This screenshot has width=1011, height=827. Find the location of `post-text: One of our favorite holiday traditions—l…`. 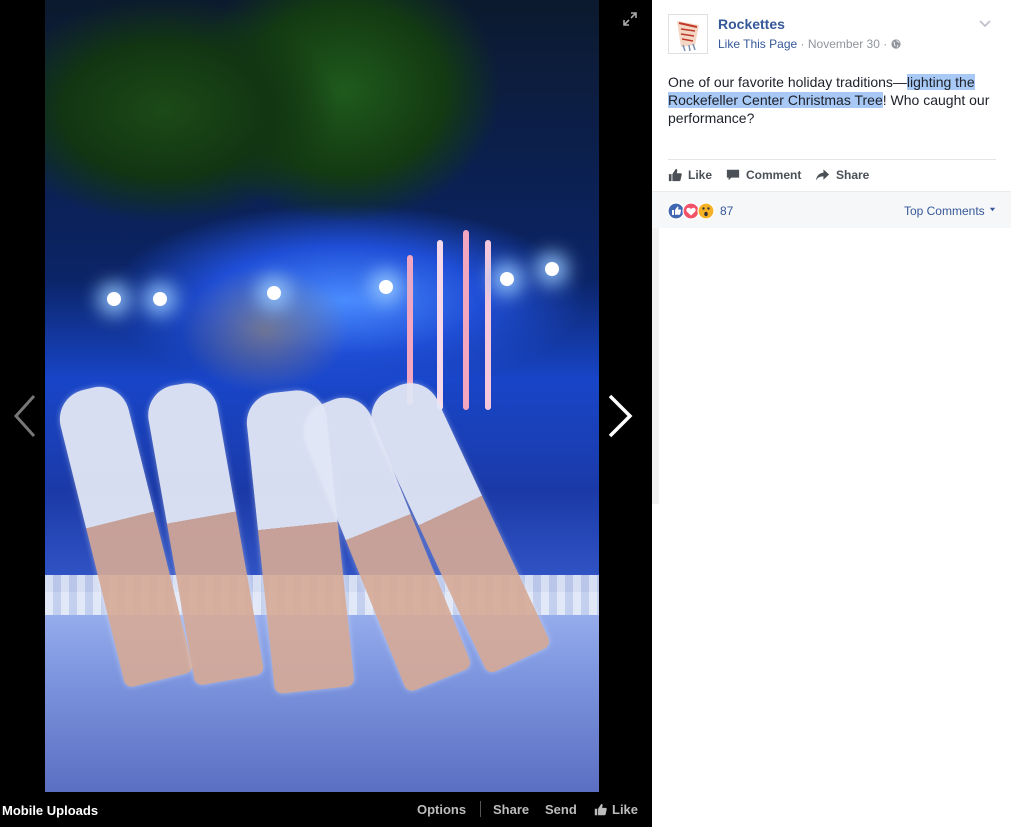

post-text: One of our favorite holiday traditions—l… is located at coordinates (833, 100).